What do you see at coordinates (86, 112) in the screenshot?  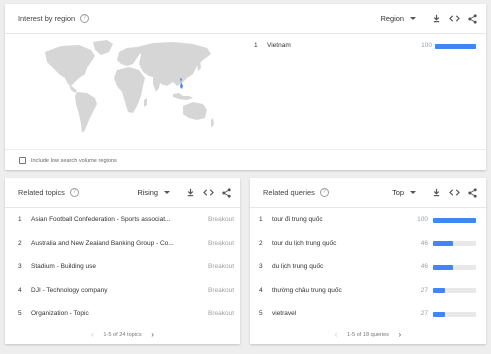 I see `map-south-america` at bounding box center [86, 112].